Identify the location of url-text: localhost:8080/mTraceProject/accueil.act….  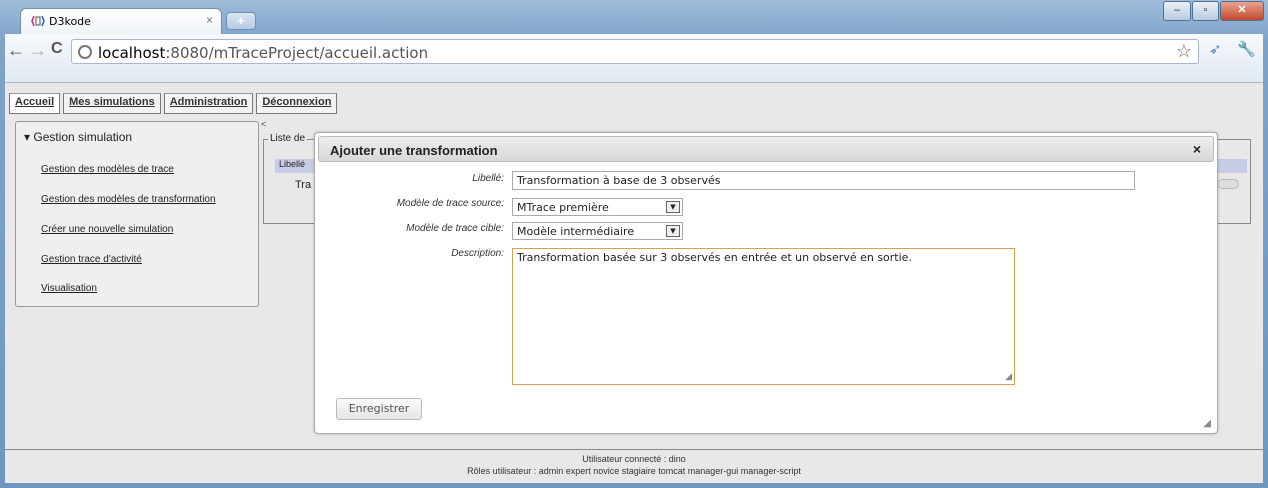
(263, 53).